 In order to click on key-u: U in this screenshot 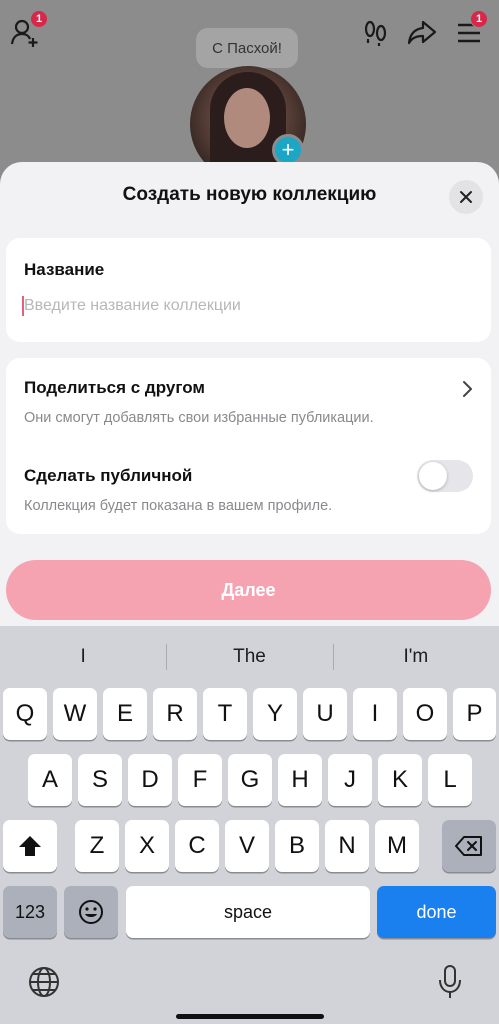, I will do `click(325, 714)`.